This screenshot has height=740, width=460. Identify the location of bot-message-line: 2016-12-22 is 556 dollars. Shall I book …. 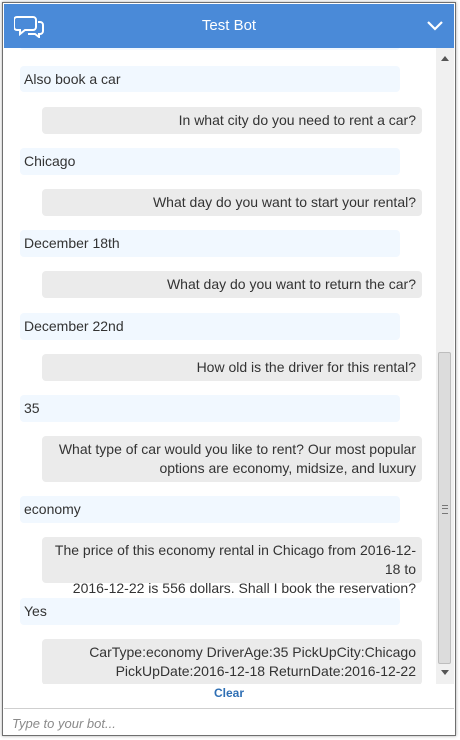
(244, 588).